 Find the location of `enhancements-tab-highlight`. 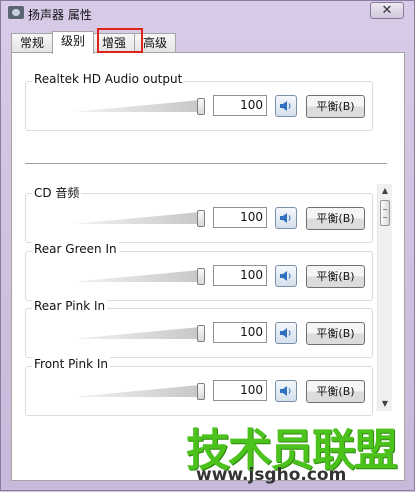

enhancements-tab-highlight is located at coordinates (120, 40).